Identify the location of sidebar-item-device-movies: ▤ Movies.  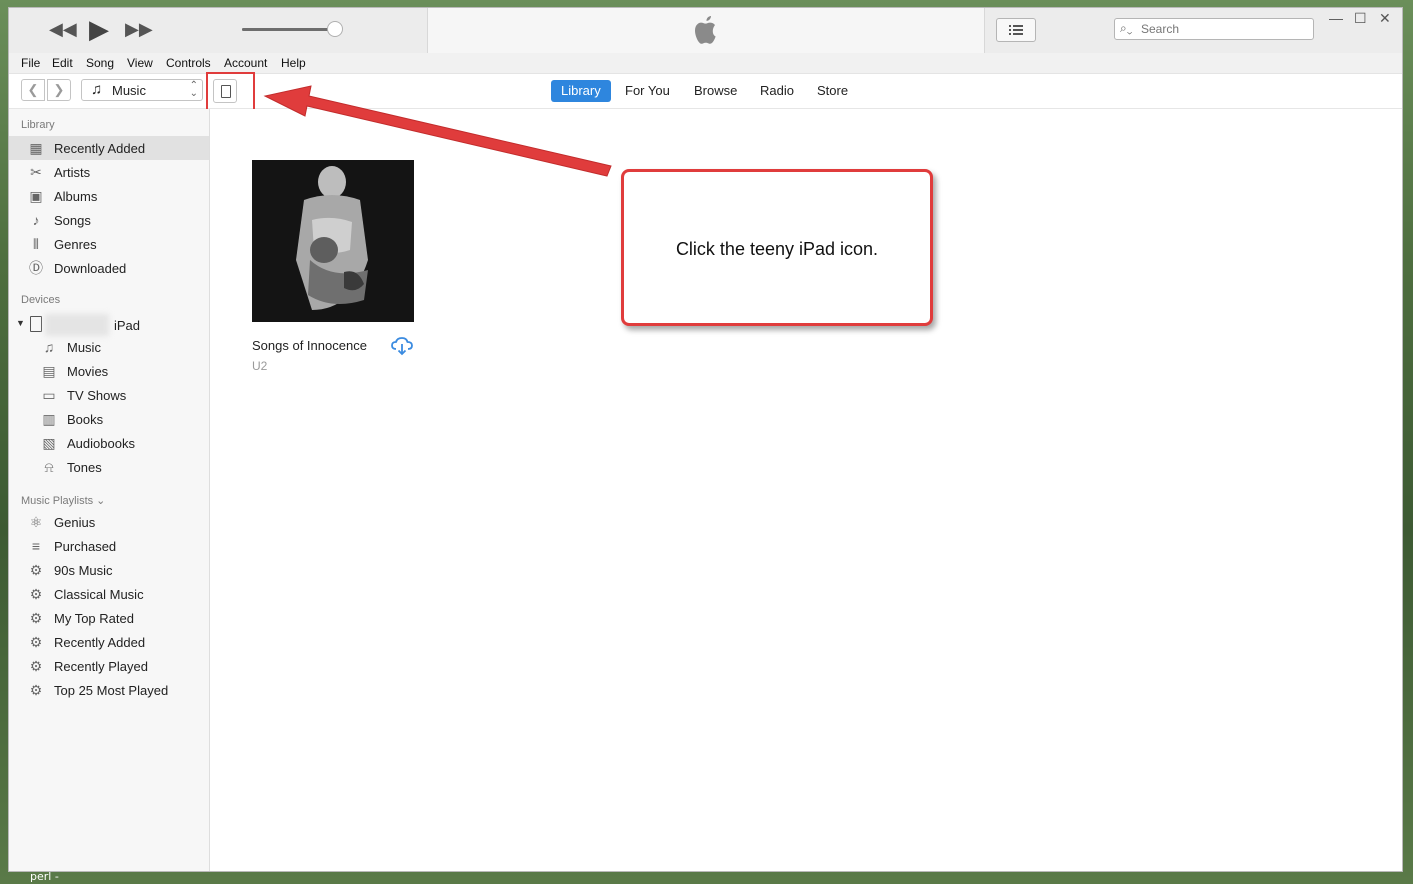
(109, 371).